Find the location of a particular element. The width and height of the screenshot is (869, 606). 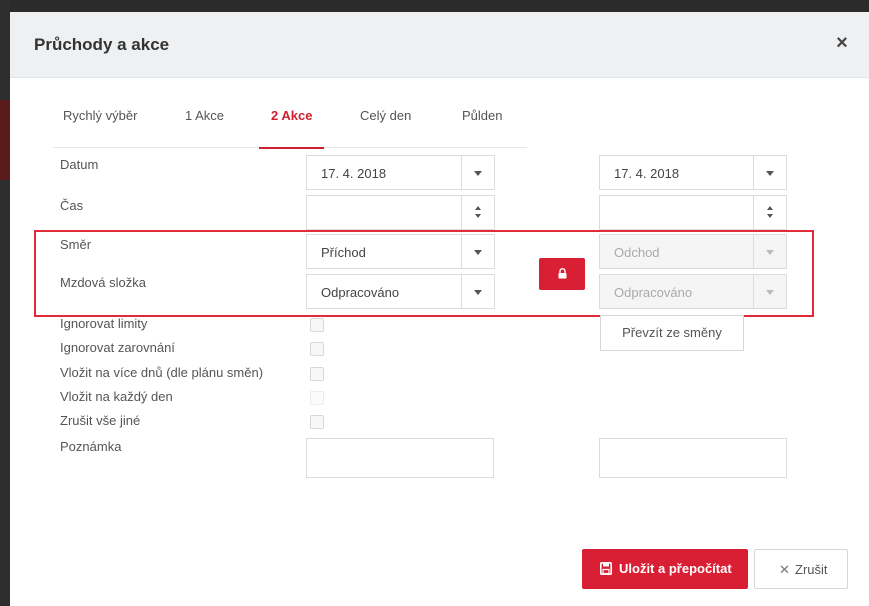

tab-1-akce: 1 Akce is located at coordinates (204, 128).